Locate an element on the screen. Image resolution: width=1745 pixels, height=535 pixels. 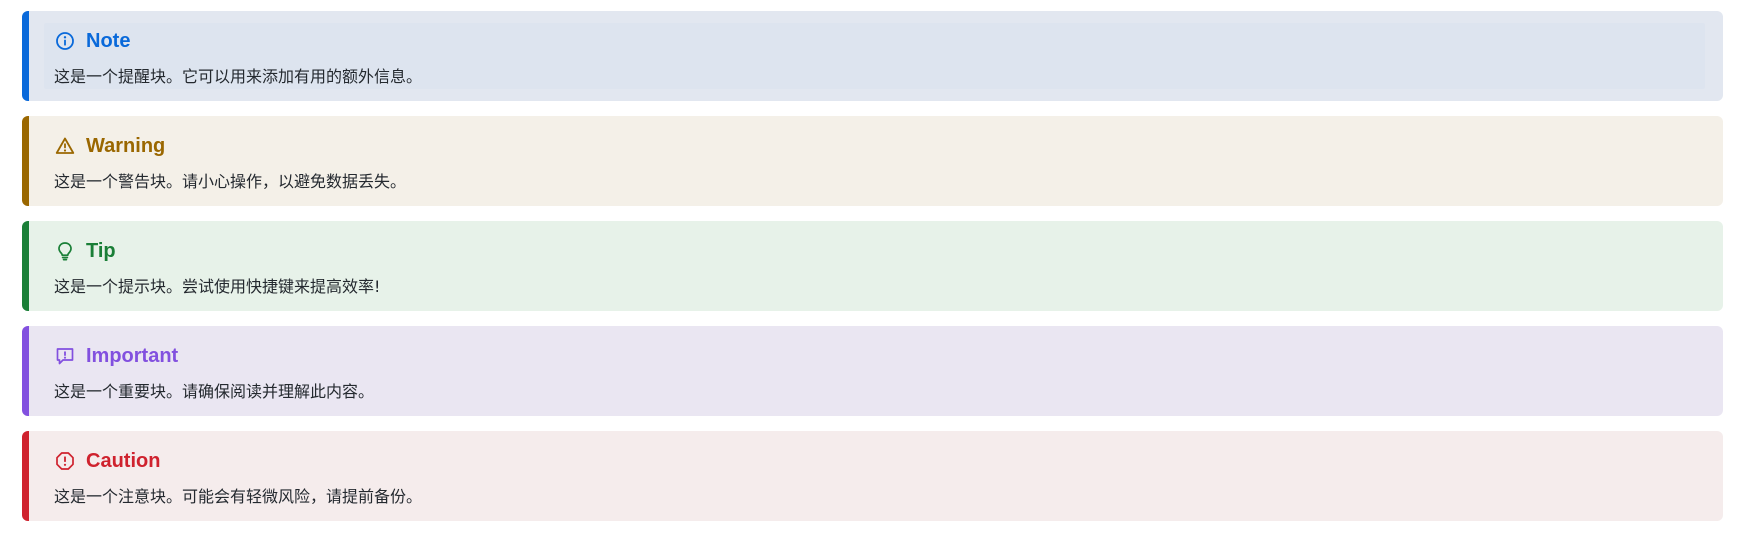
callout-header: Warning is located at coordinates (873, 146).